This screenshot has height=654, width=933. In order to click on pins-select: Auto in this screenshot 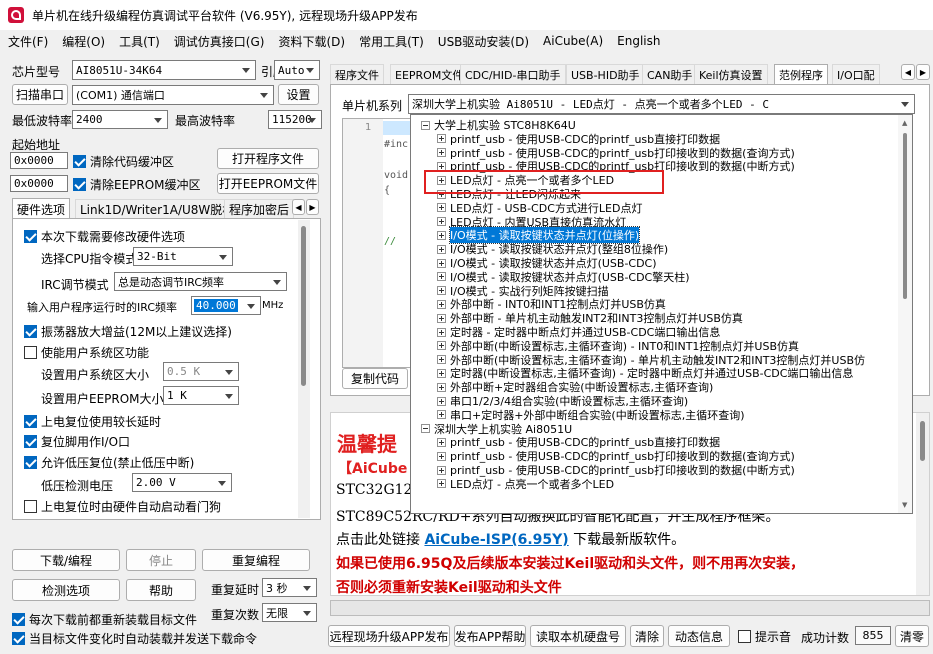, I will do `click(297, 70)`.